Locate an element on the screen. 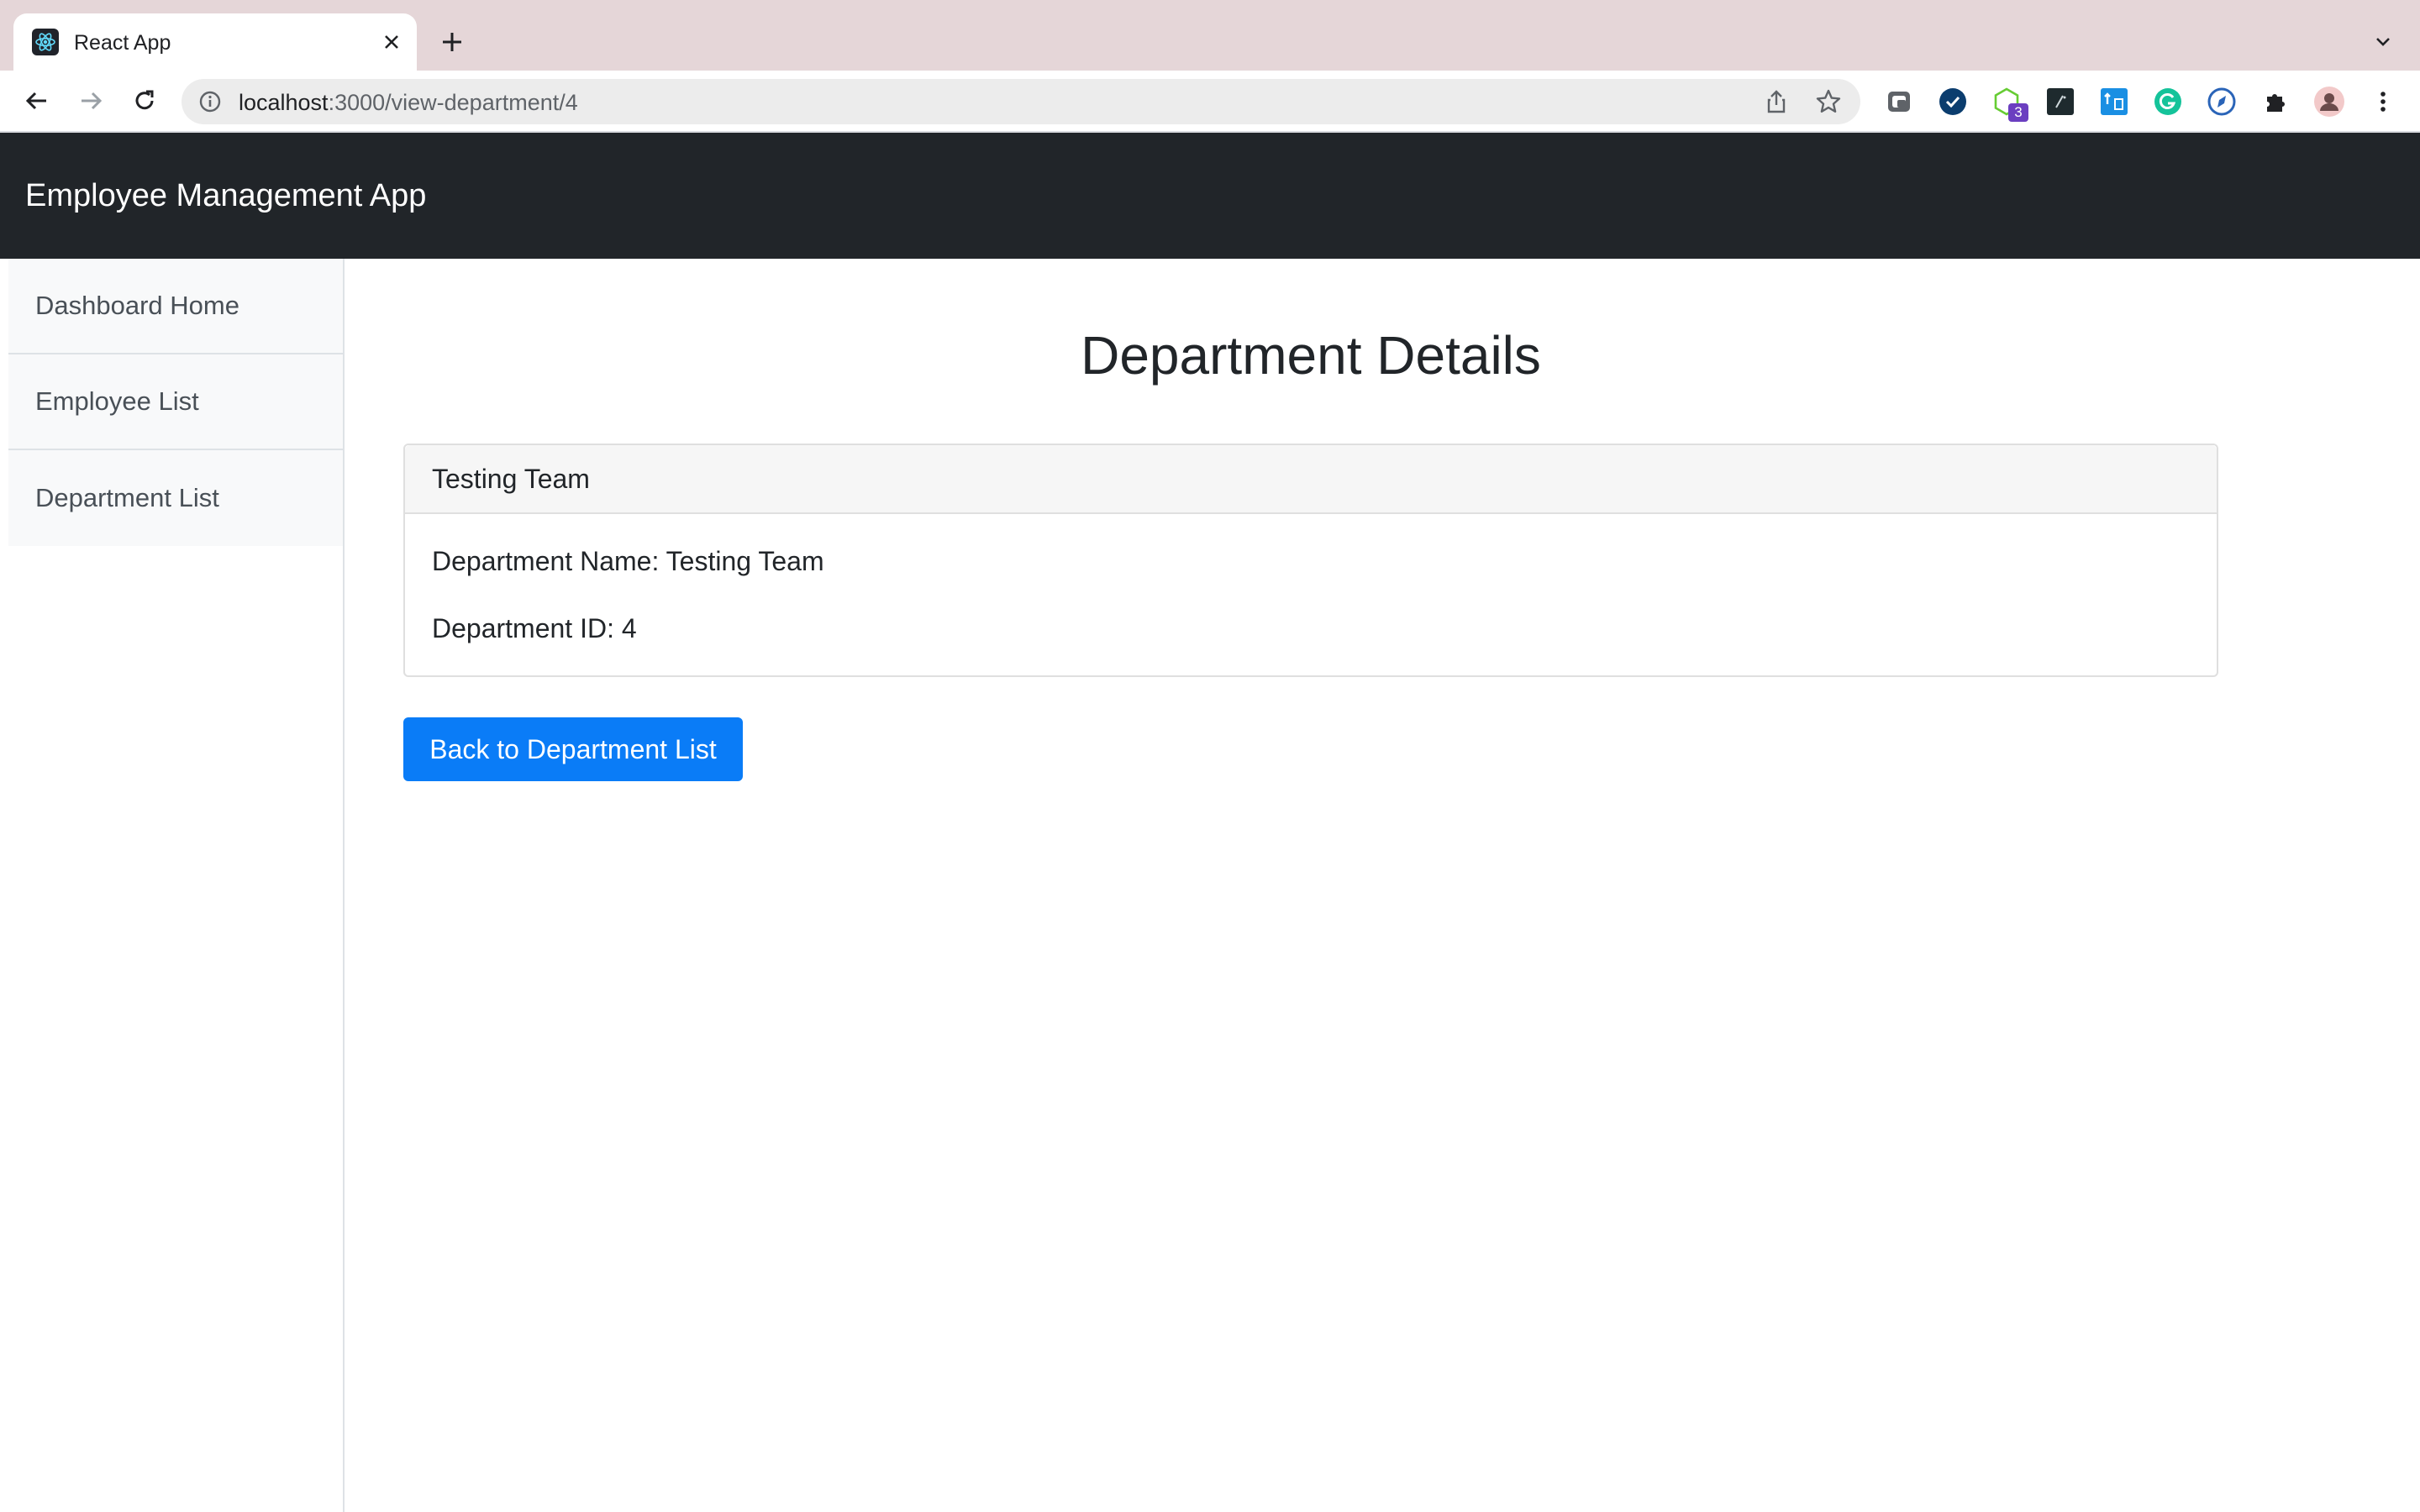 Image resolution: width=2420 pixels, height=1512 pixels. page-title: Department Details is located at coordinates (1311, 355).